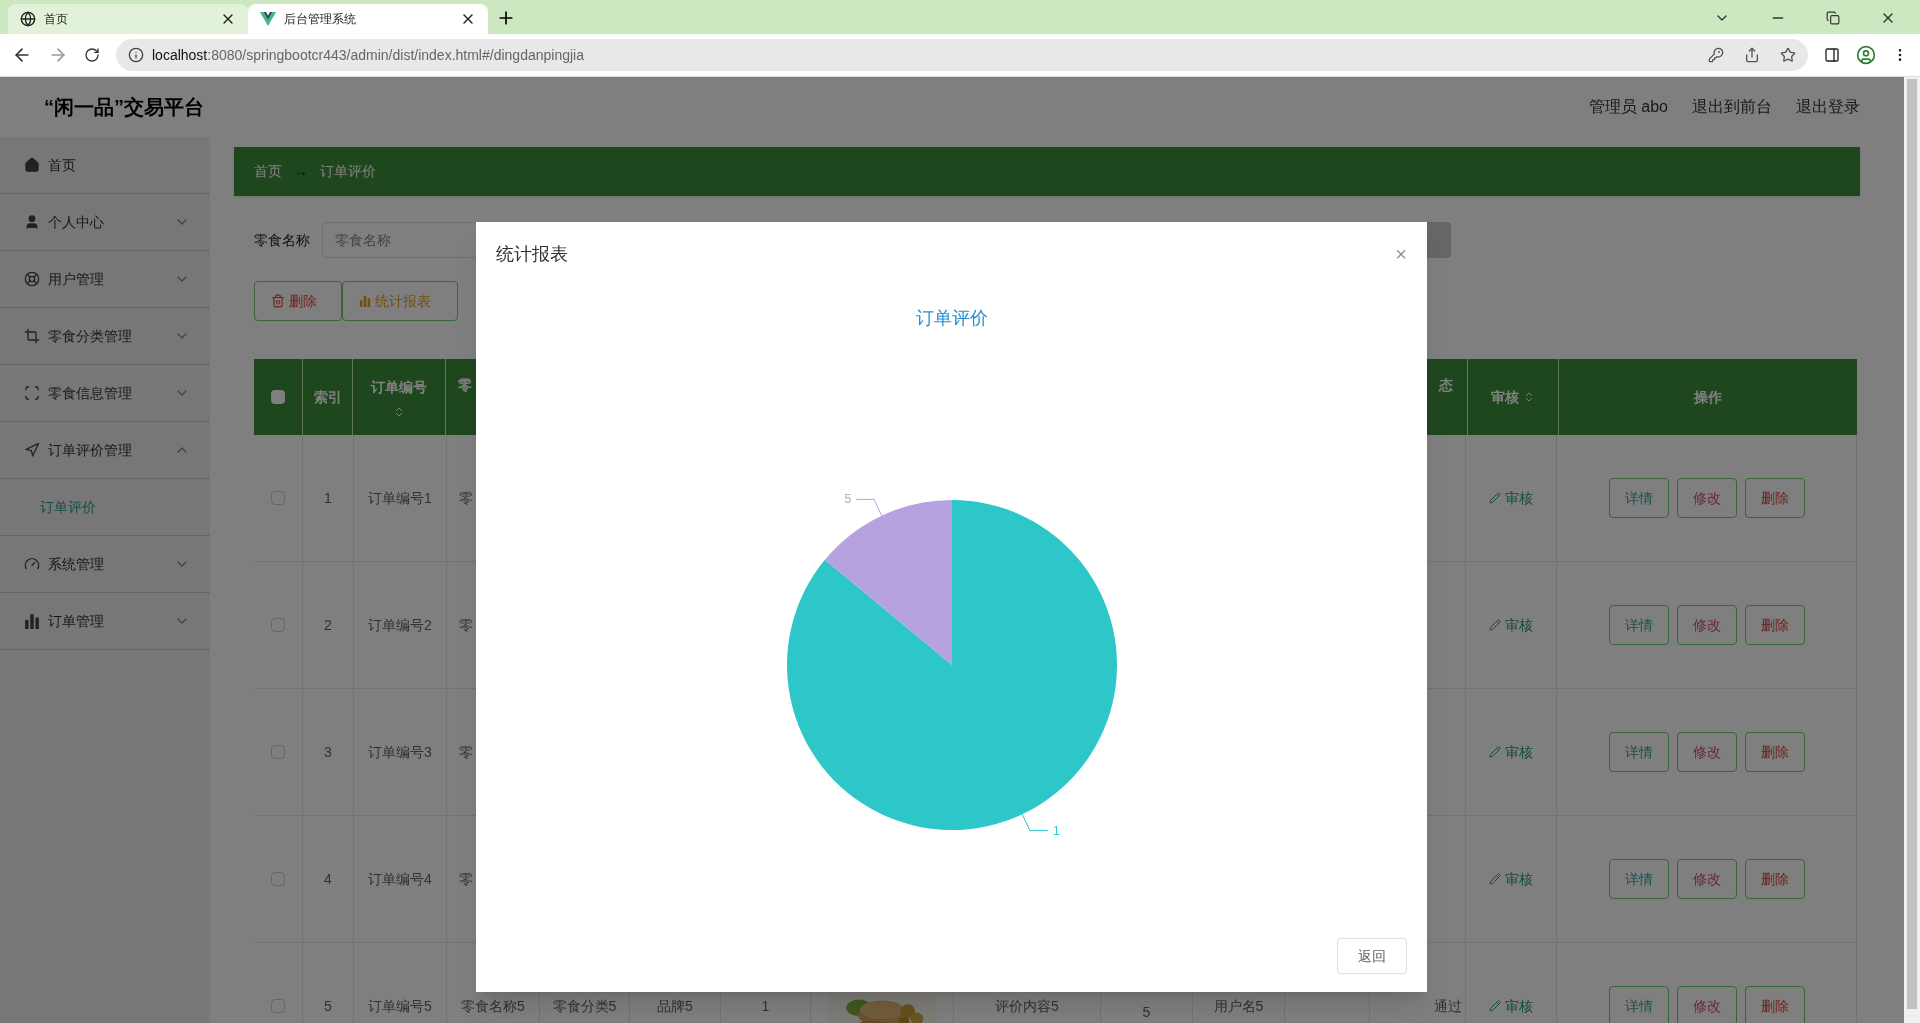 This screenshot has width=1920, height=1023. Describe the element at coordinates (962, 55) in the screenshot. I see `address-bar: localhost:8080/springbootcr443/admin/dist/index.html#/dingdanpingjia` at that location.